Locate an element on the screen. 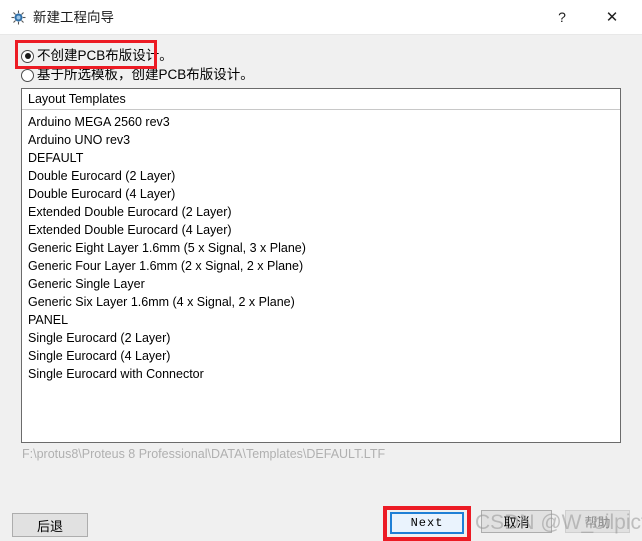 The height and width of the screenshot is (541, 642). list-item: Double Eurocard (2 Layer) is located at coordinates (324, 176).